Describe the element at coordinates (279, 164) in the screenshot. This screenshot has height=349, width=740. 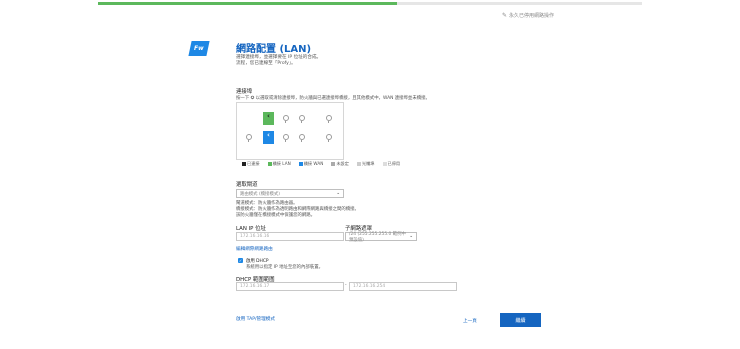
I see `legend-item: 橋接 LAN` at that location.